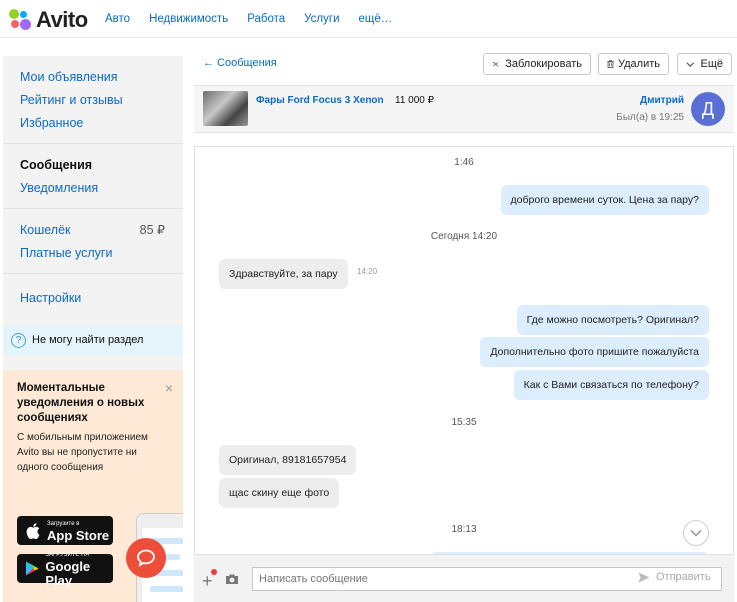 The height and width of the screenshot is (602, 737). Describe the element at coordinates (93, 187) in the screenshot. I see `sidebar-item-notifications: Уведомления` at that location.